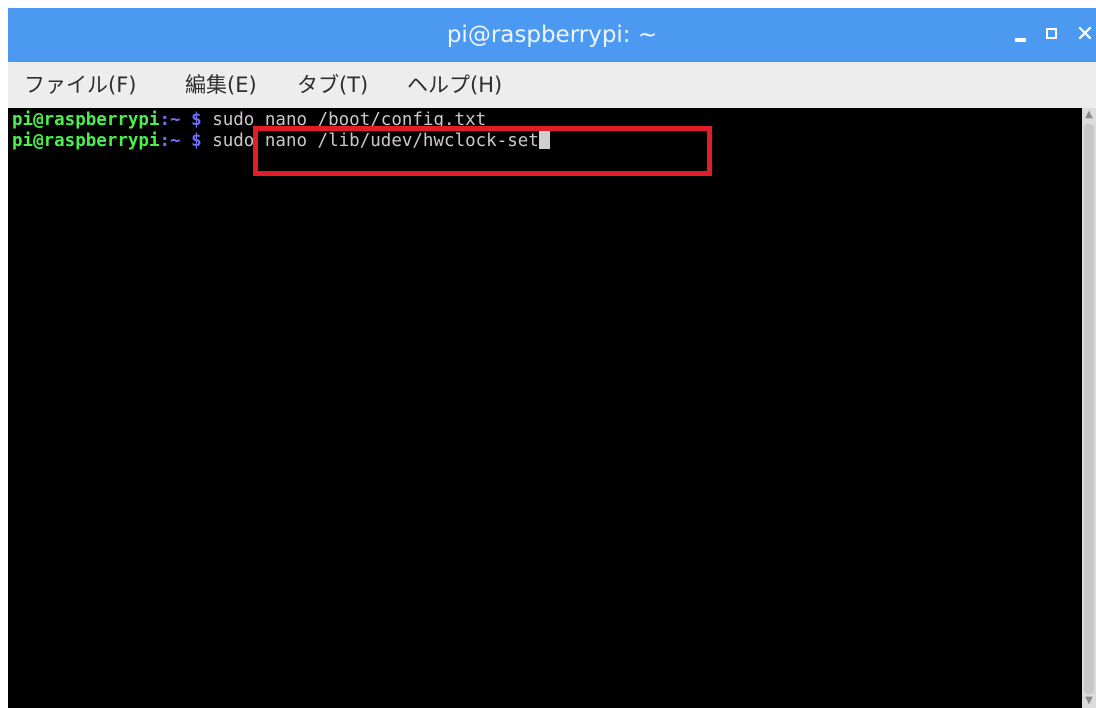  Describe the element at coordinates (1089, 701) in the screenshot. I see `scroll-down-arrow-icon: ▼` at that location.